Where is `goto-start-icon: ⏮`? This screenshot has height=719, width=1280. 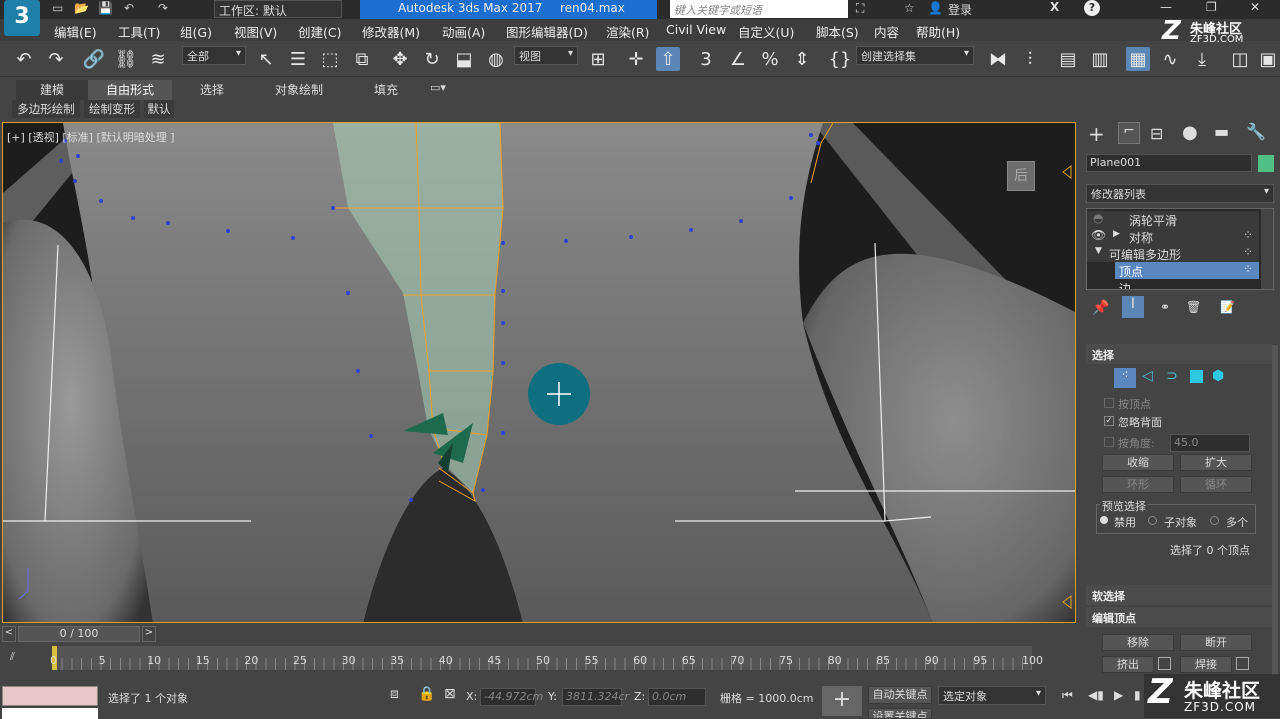 goto-start-icon: ⏮ is located at coordinates (1067, 695).